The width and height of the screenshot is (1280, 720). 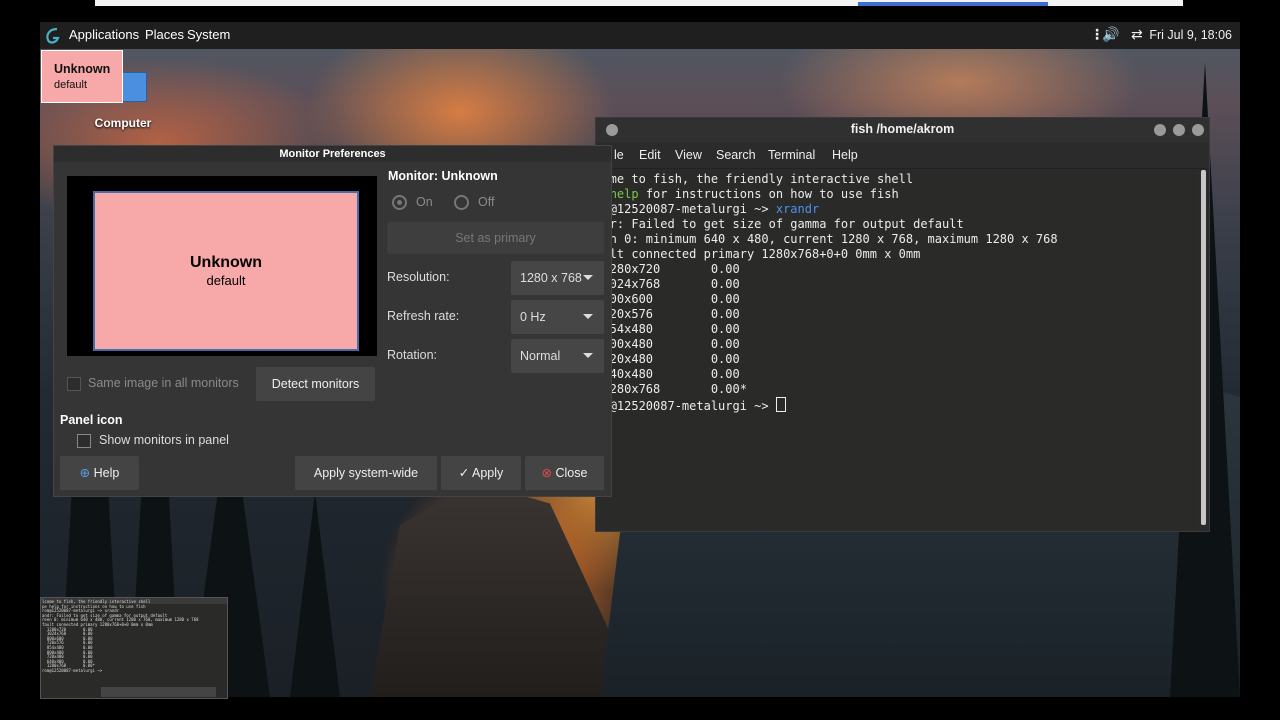 I want to click on check-icon: ✓, so click(x=464, y=473).